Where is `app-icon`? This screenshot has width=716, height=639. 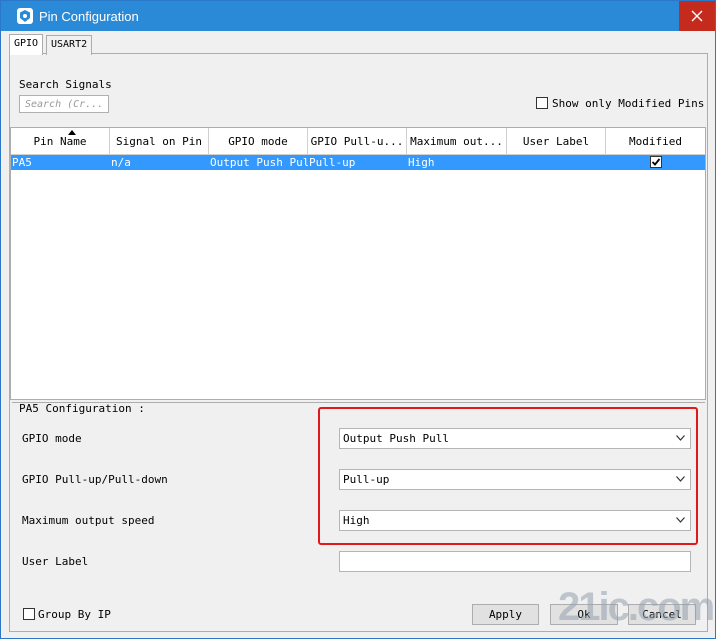
app-icon is located at coordinates (25, 16).